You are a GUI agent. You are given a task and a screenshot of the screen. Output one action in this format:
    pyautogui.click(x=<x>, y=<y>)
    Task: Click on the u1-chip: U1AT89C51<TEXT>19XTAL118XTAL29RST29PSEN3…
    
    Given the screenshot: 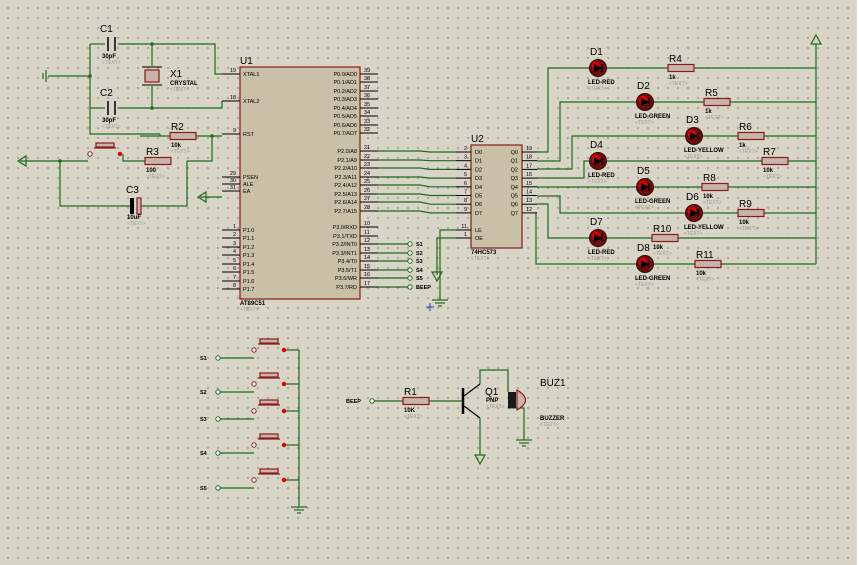 What is the action you would take?
    pyautogui.click(x=300, y=184)
    